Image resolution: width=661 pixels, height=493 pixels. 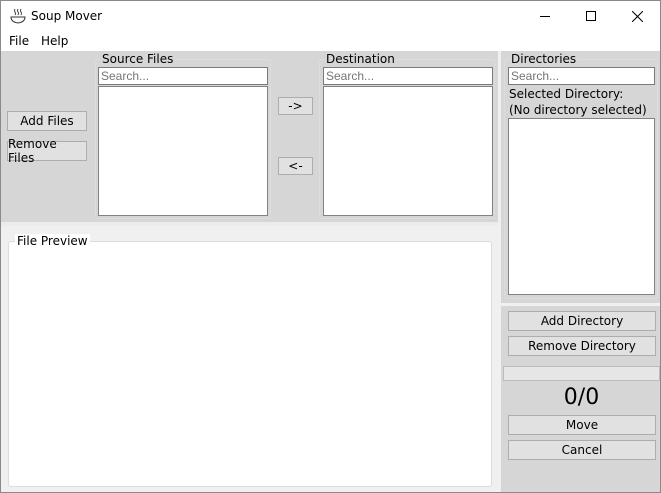 I want to click on close-icon, so click(x=637, y=16).